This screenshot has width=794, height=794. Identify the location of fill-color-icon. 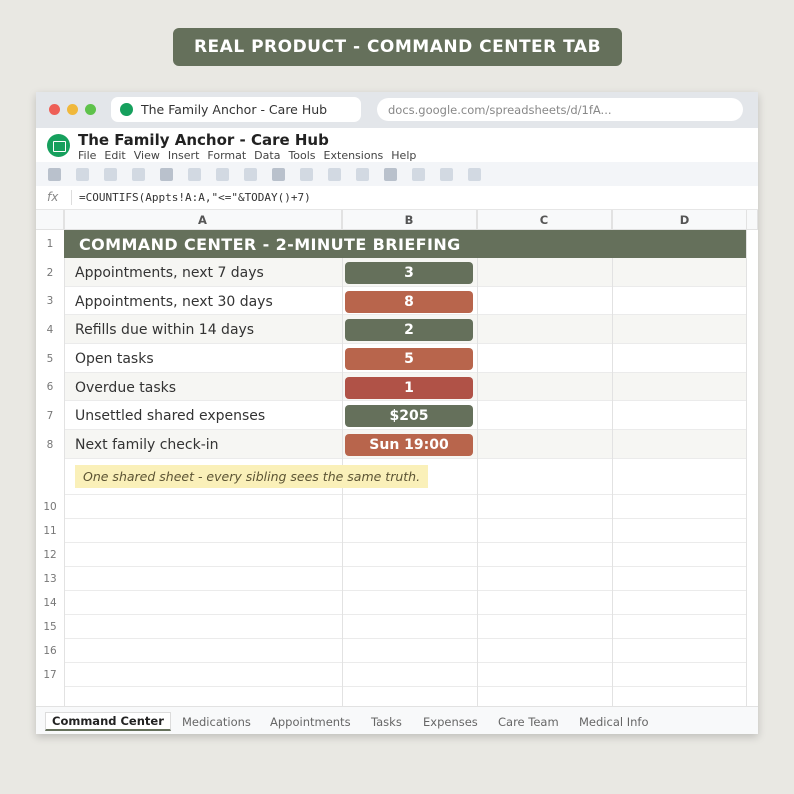
(418, 174).